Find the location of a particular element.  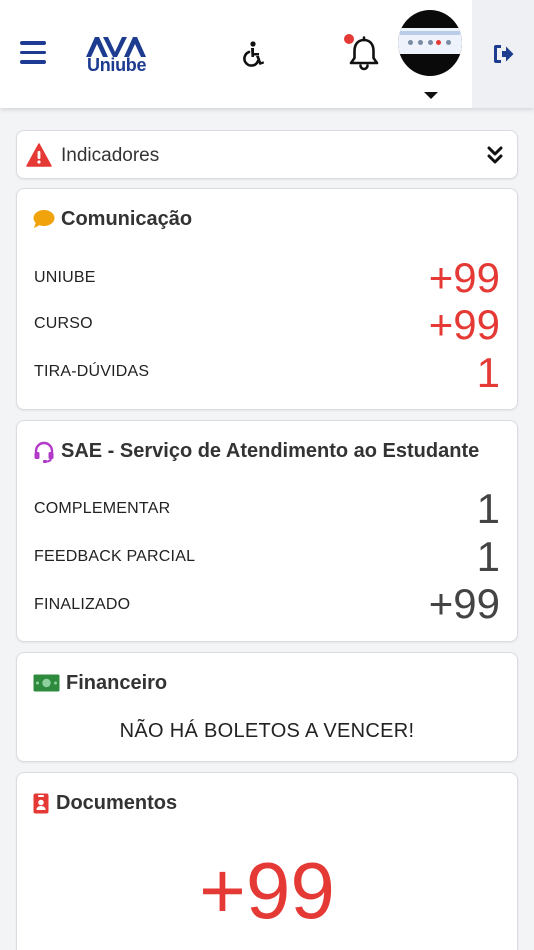

indicators-toggle: Indicadores is located at coordinates (267, 154).